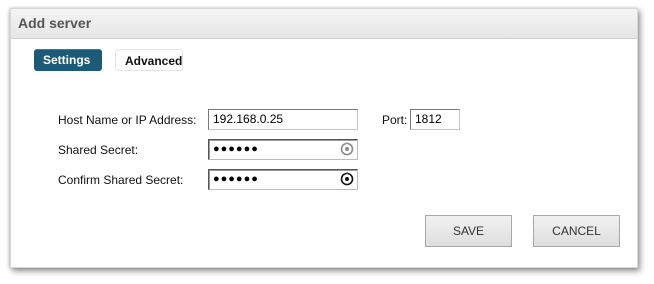 The image size is (654, 284). Describe the element at coordinates (283, 179) in the screenshot. I see `confirm-secret-input: ●●●●●●` at that location.